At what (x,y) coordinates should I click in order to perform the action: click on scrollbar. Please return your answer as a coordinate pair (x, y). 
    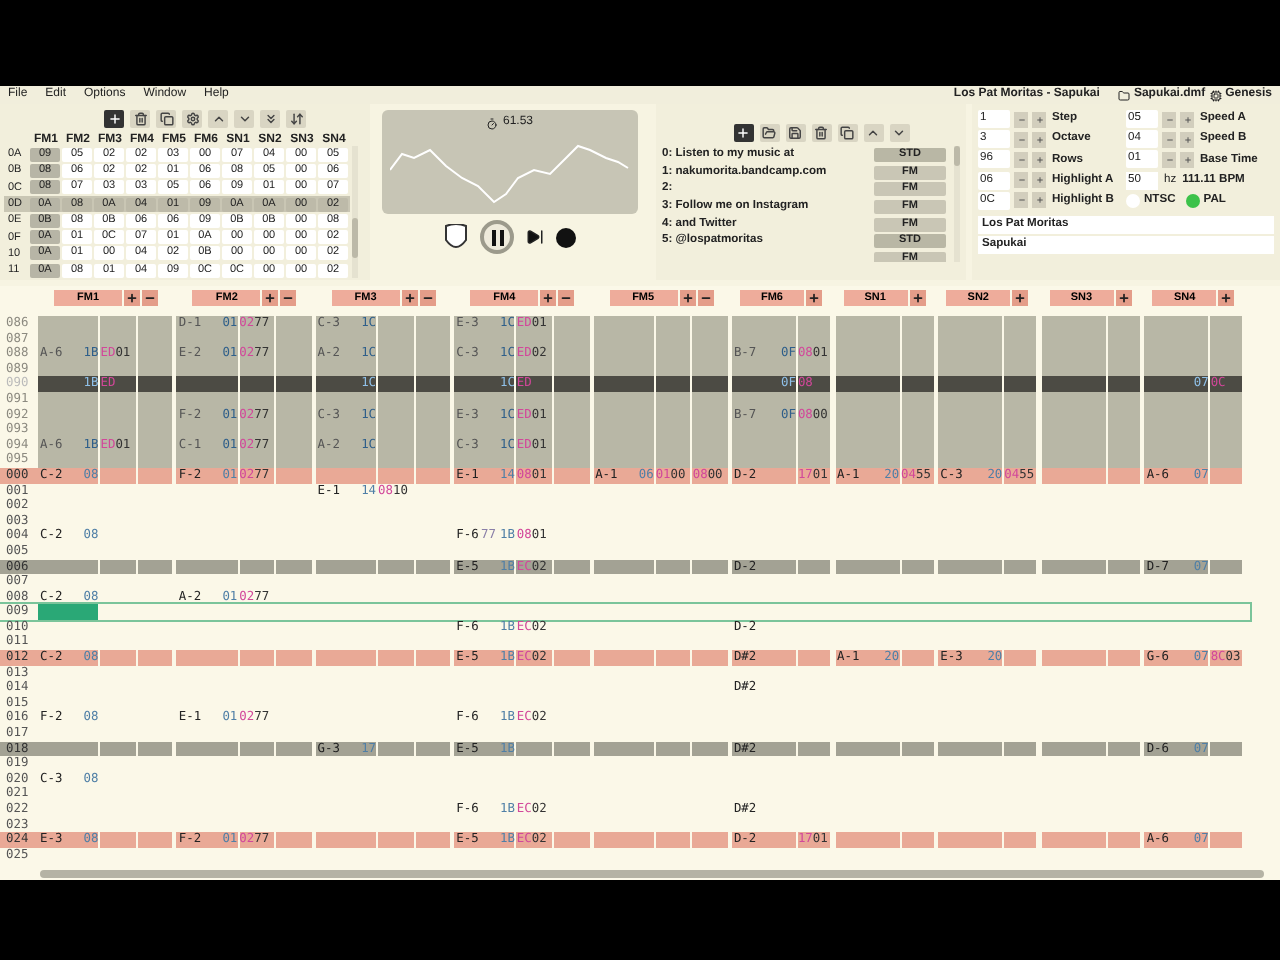
    Looking at the image, I should click on (652, 874).